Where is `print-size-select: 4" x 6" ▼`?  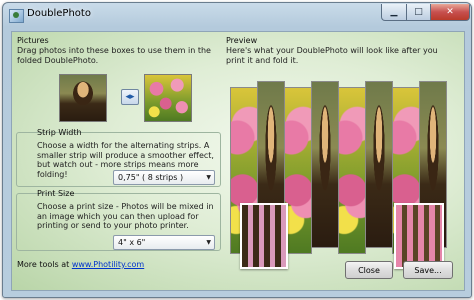
print-size-select: 4" x 6" ▼ is located at coordinates (164, 242).